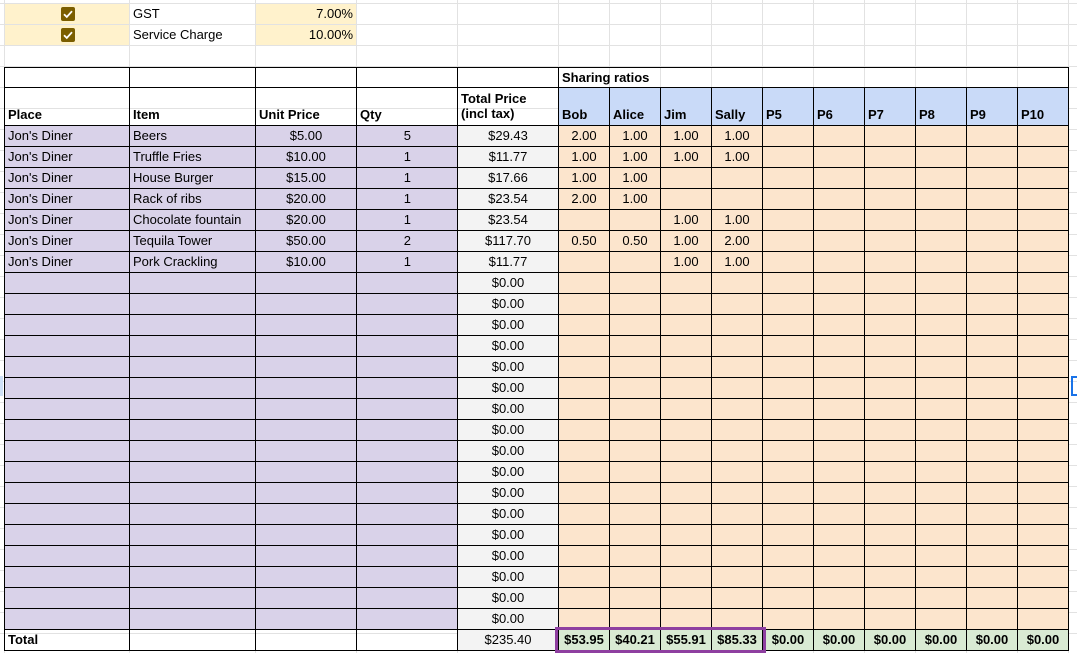  I want to click on cell-total-price: $117.70, so click(508, 241).